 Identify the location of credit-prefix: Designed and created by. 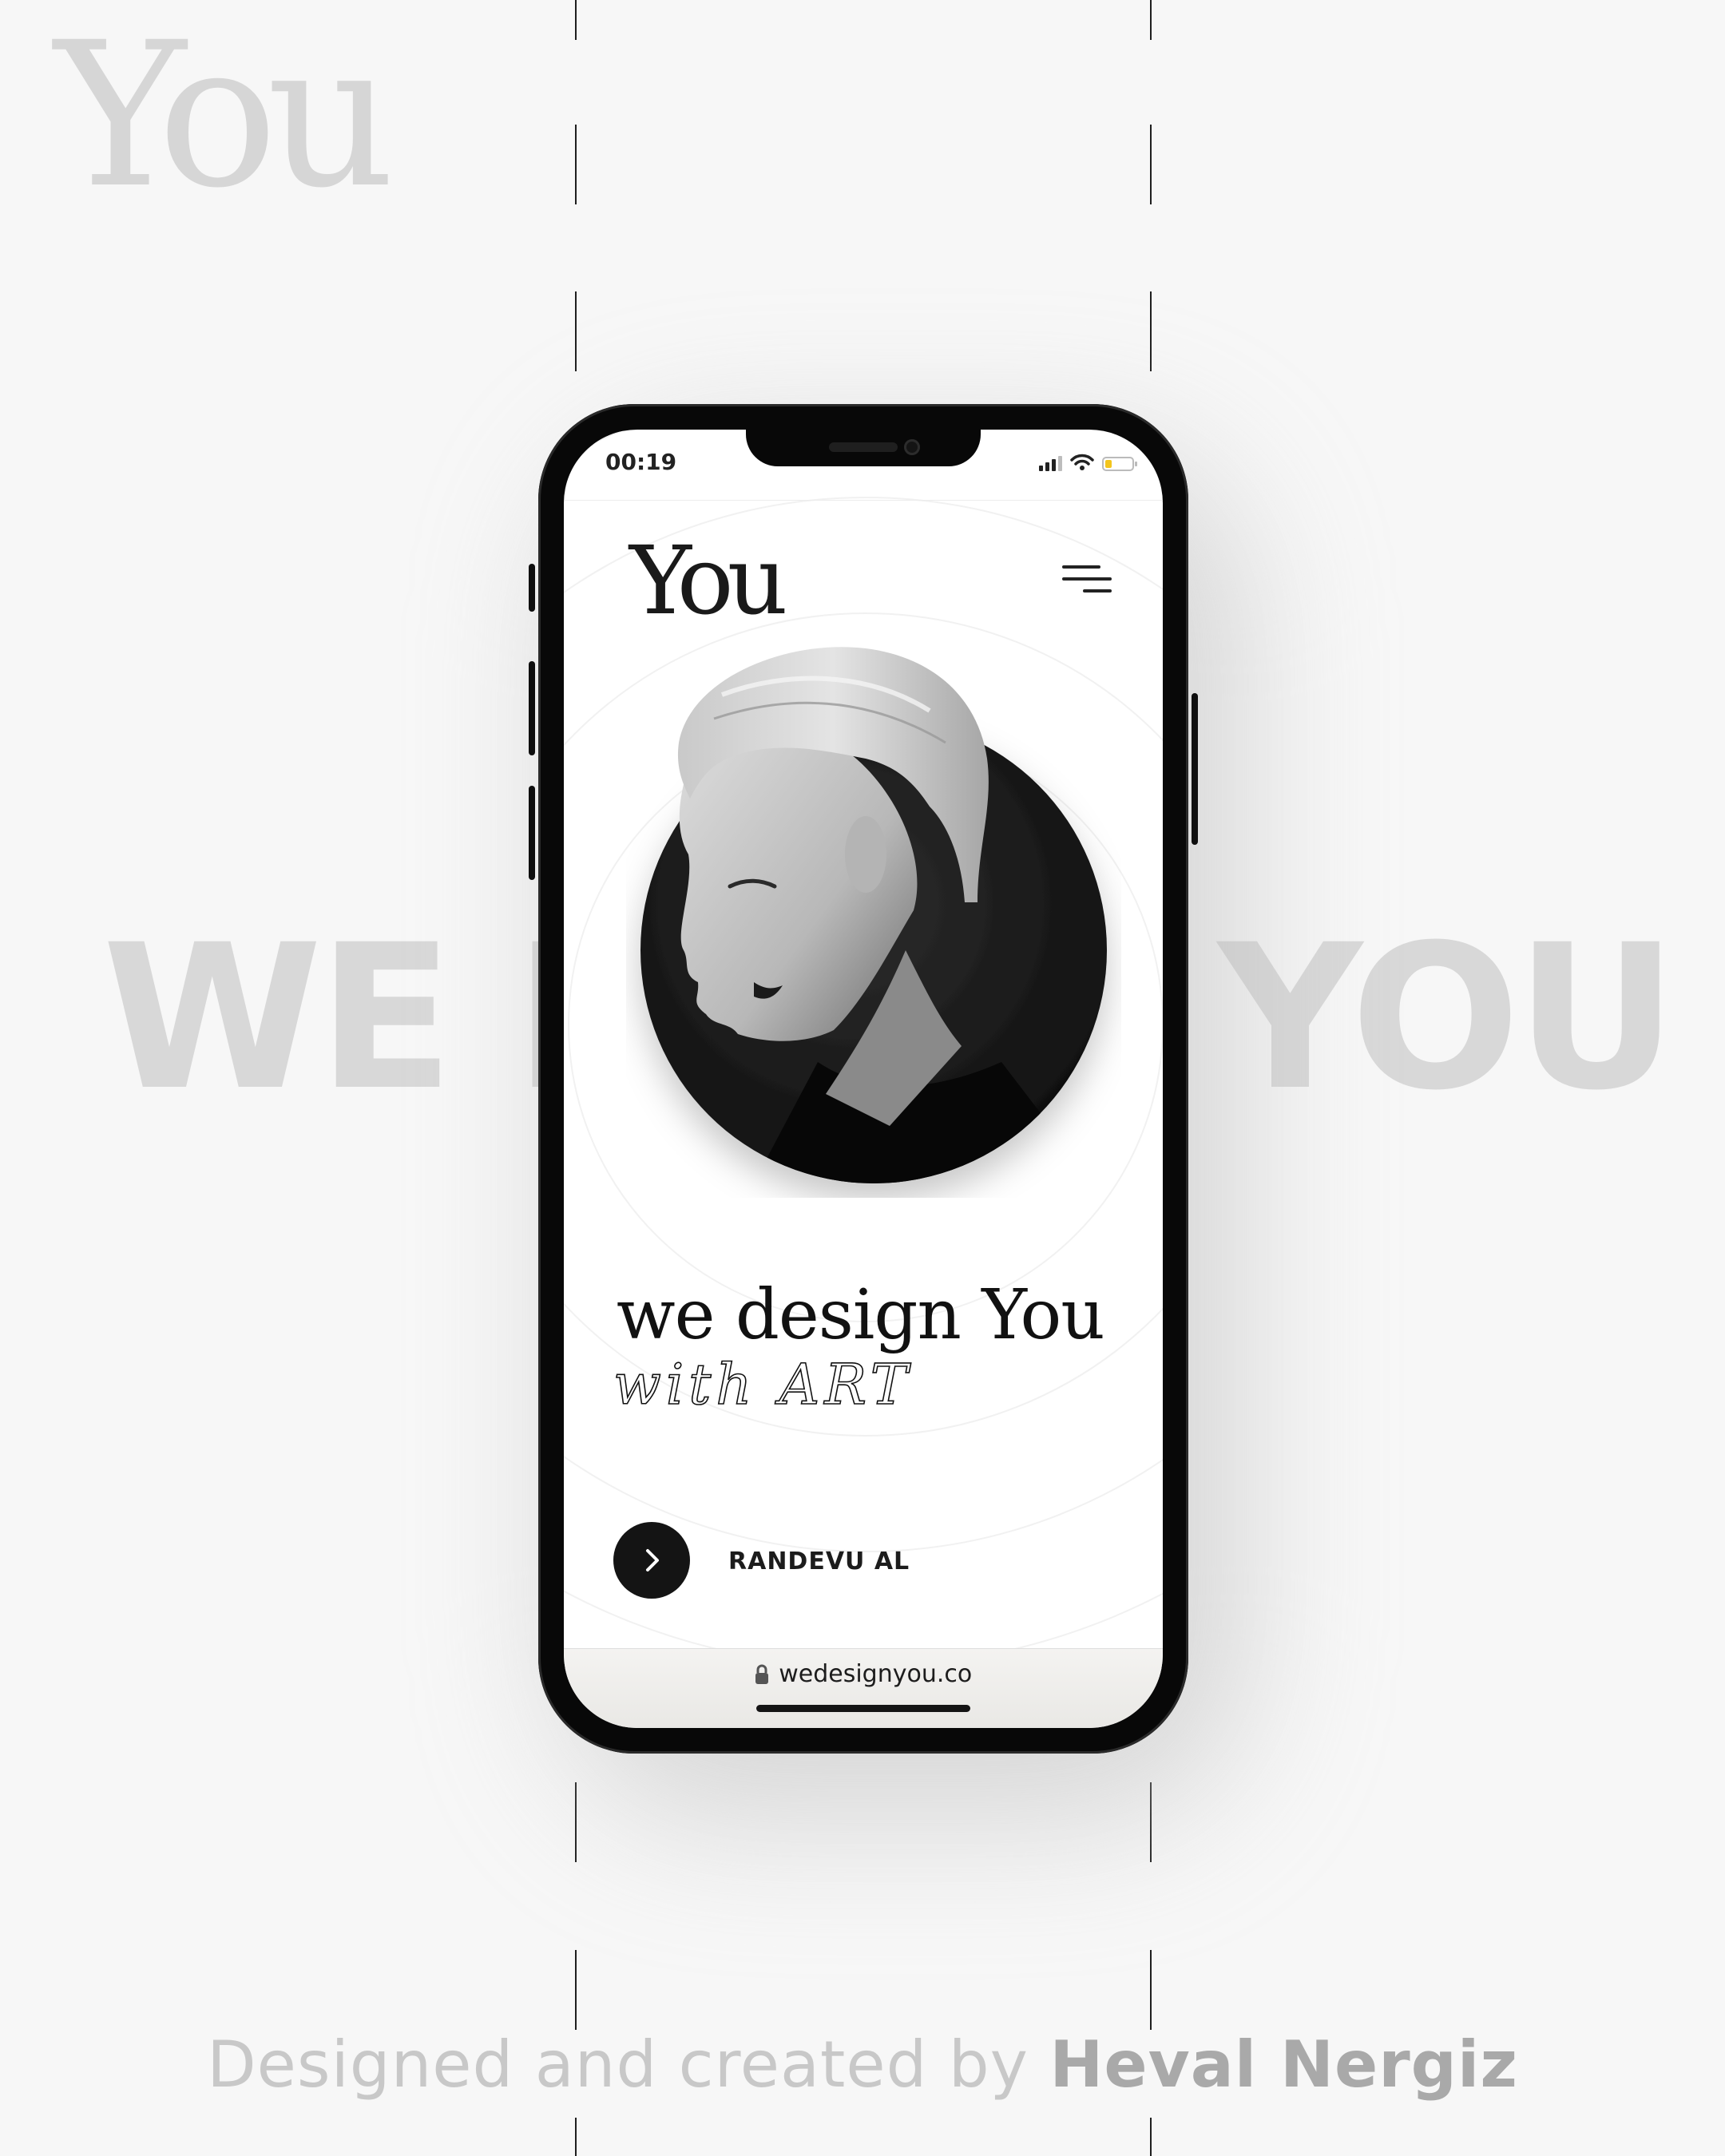
(629, 2064).